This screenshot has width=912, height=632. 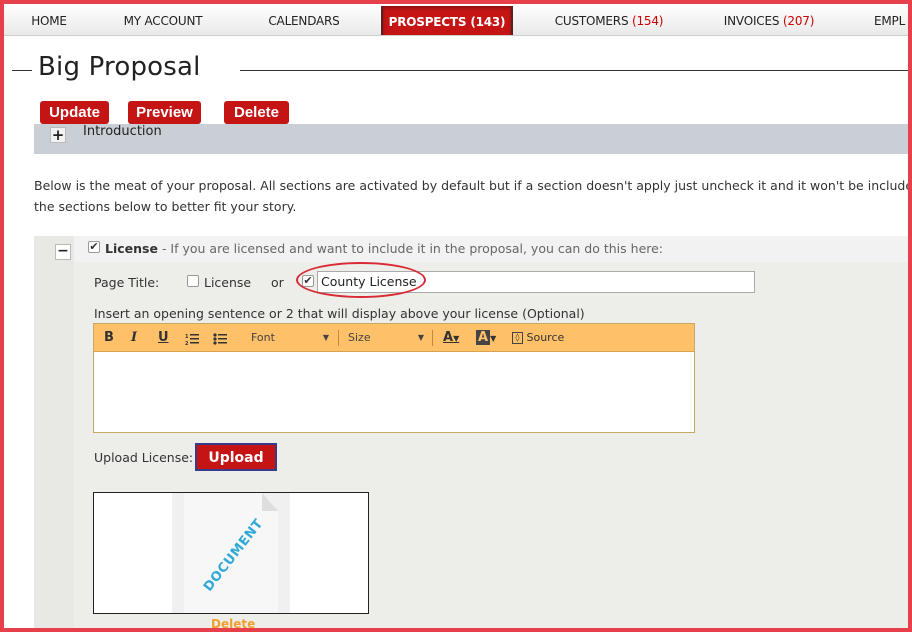 What do you see at coordinates (456, 338) in the screenshot?
I see `text-color-dropdown-icon: ▼` at bounding box center [456, 338].